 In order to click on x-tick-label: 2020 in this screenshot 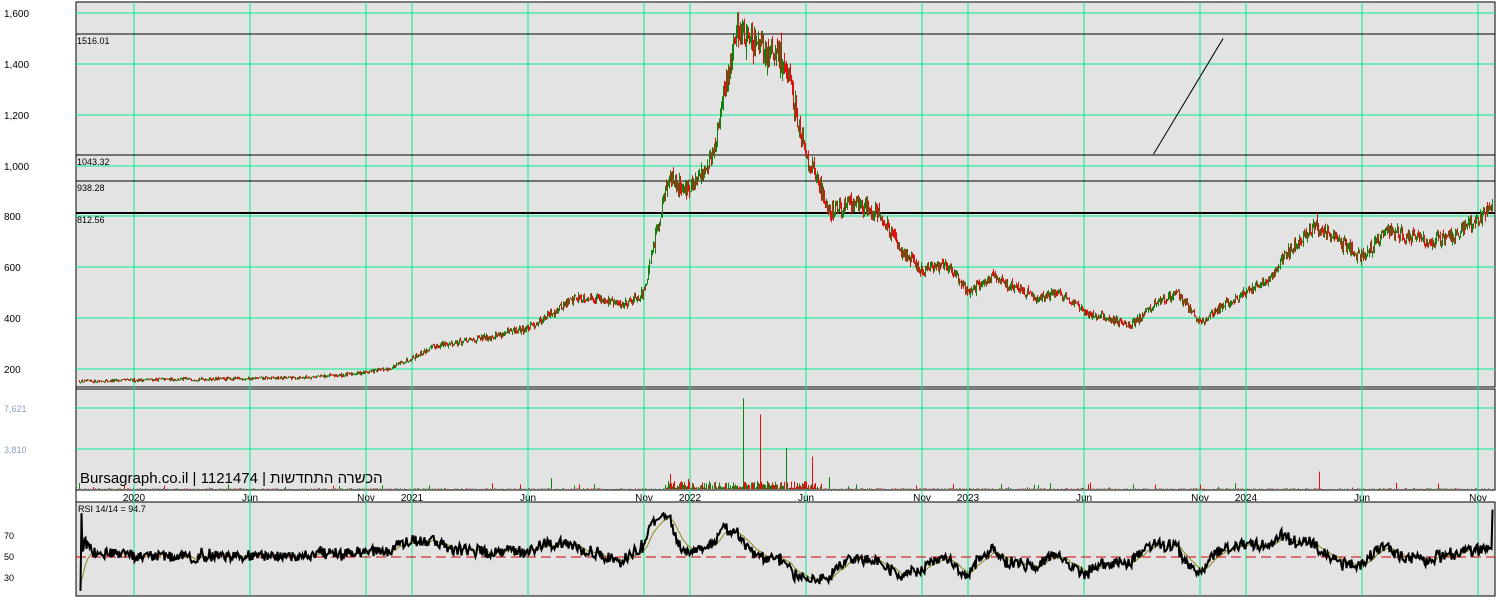, I will do `click(134, 498)`.